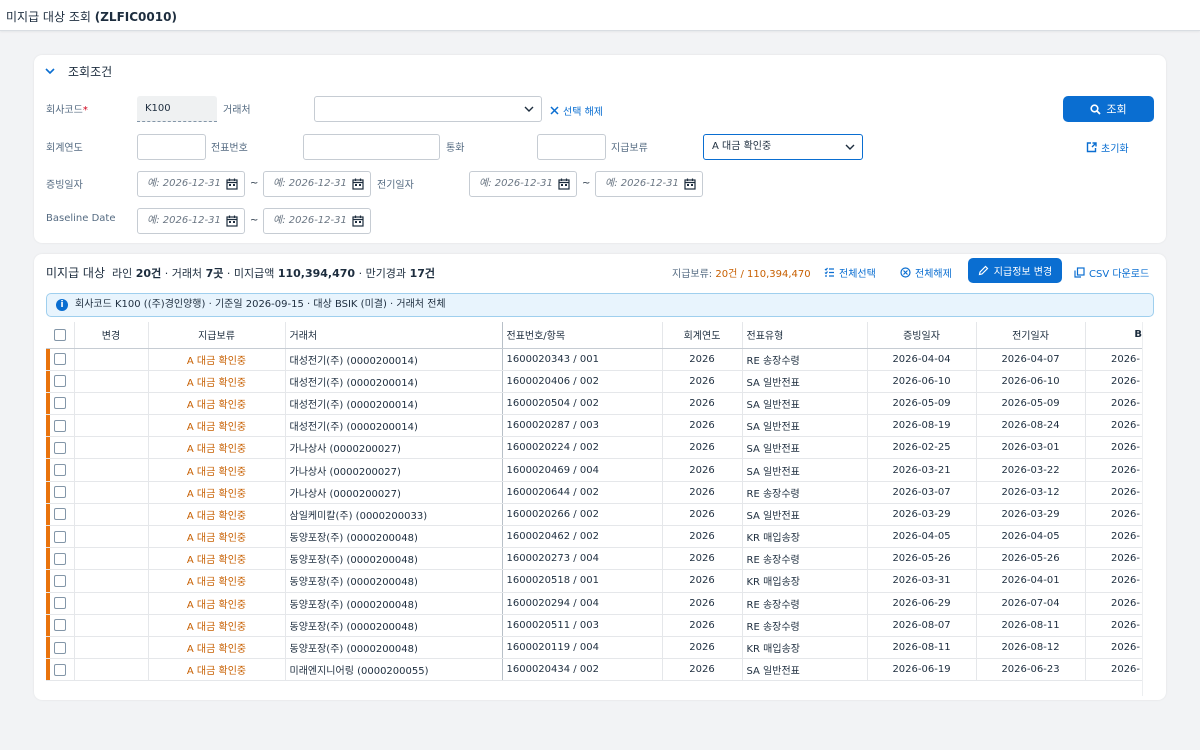  I want to click on col-header-payment-block: 지급보류, so click(217, 335).